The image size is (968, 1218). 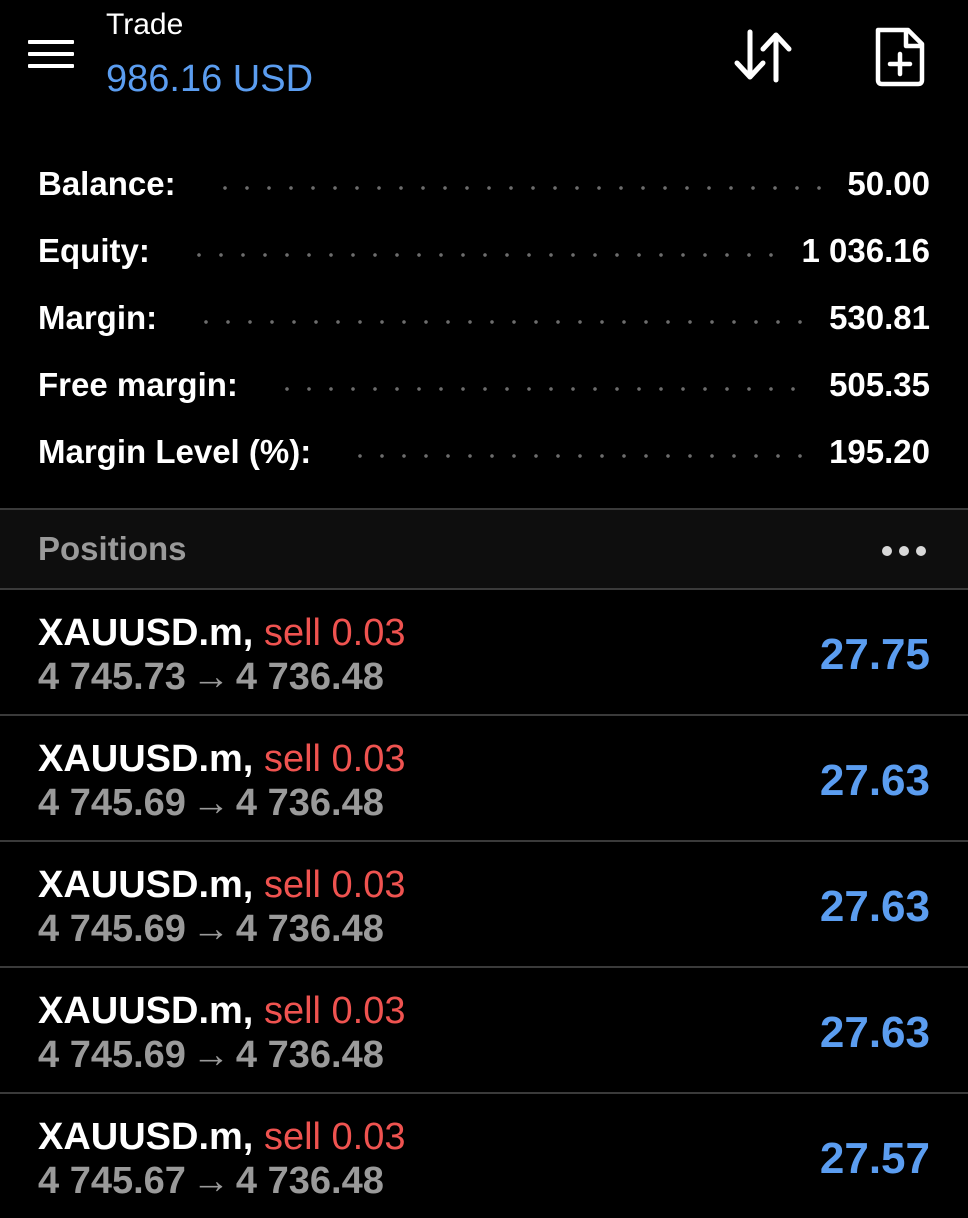 I want to click on position-price-line: 4 745.73 → 4 736.48, so click(x=211, y=677).